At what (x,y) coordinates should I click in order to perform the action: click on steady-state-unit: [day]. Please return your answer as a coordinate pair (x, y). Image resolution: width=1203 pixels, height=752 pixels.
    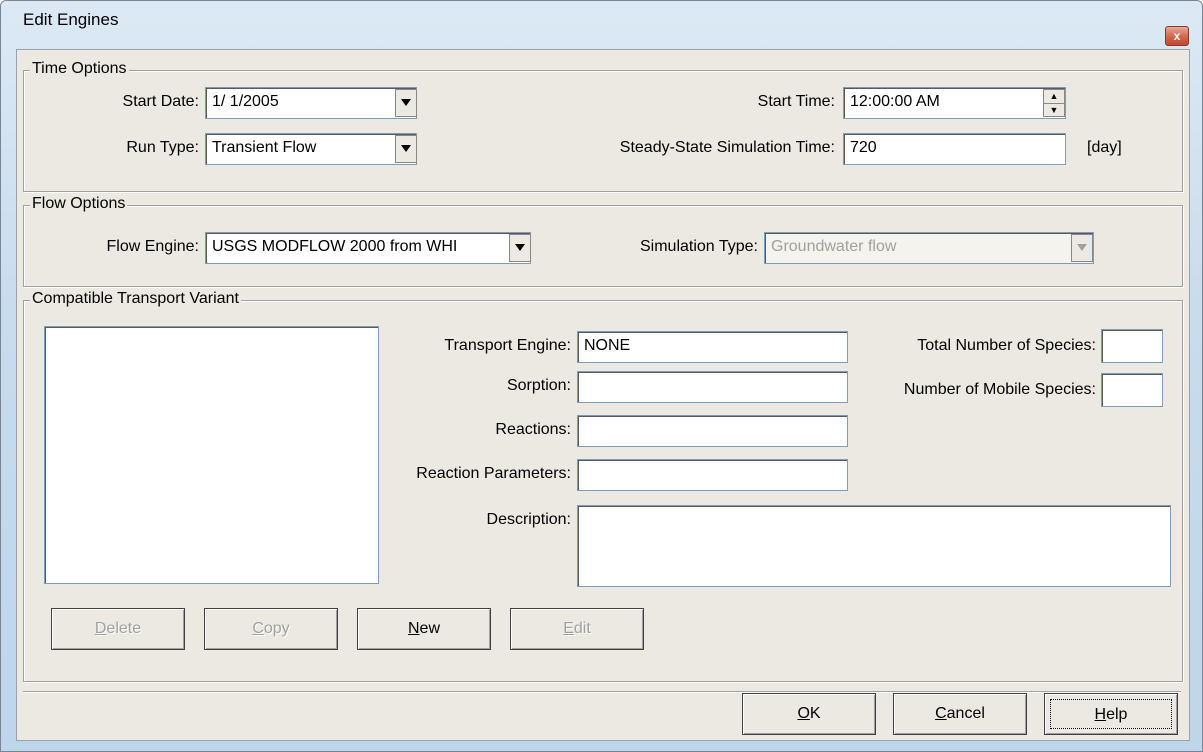
    Looking at the image, I should click on (1104, 147).